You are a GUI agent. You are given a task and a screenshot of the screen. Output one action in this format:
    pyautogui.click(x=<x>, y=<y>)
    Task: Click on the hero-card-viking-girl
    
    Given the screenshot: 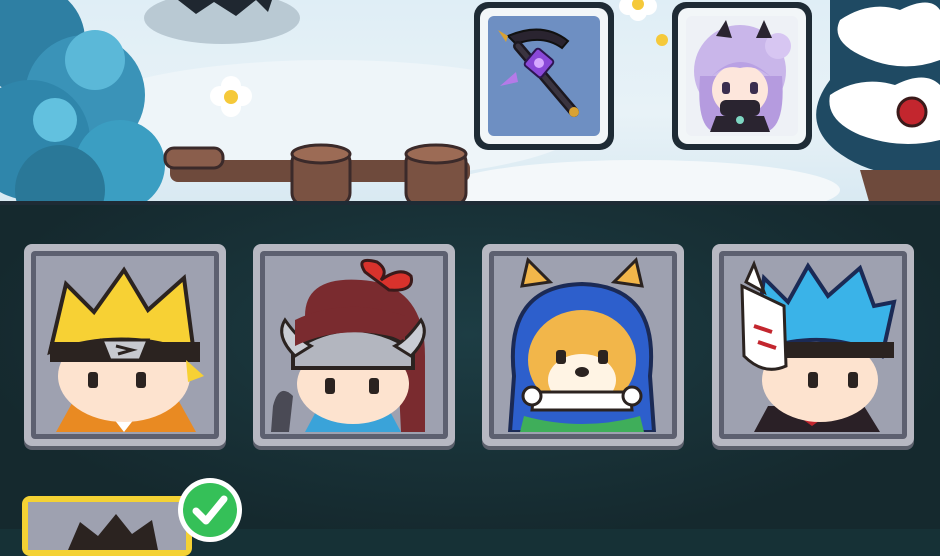 What is the action you would take?
    pyautogui.click(x=354, y=345)
    